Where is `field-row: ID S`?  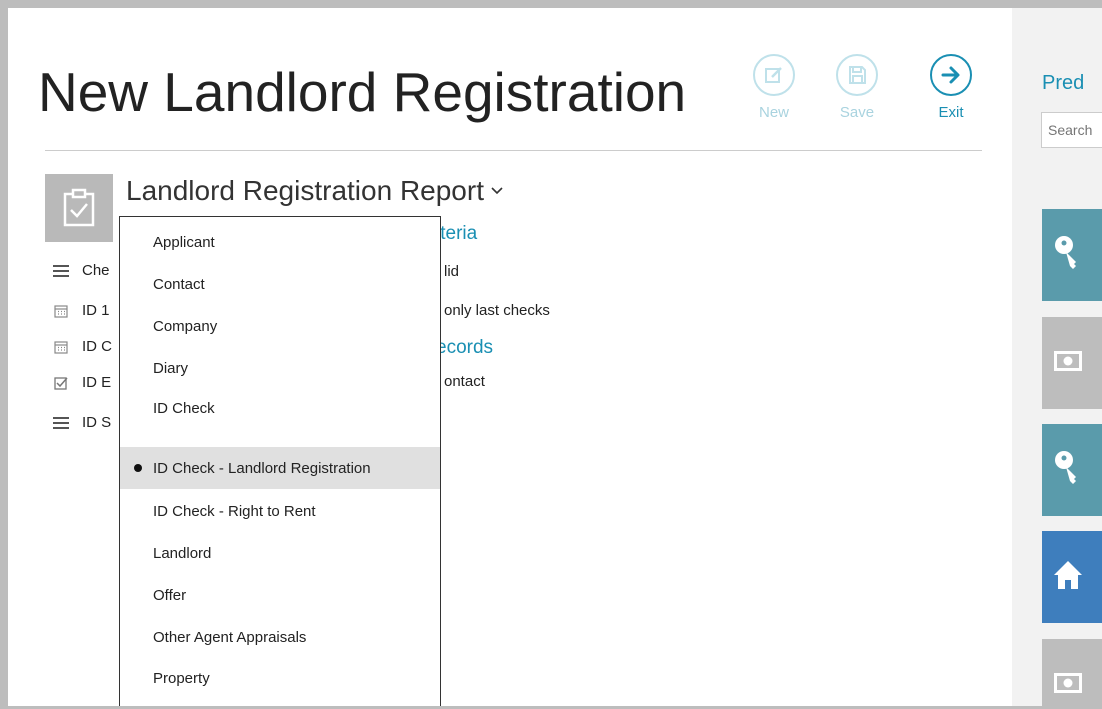 field-row: ID S is located at coordinates (81, 422).